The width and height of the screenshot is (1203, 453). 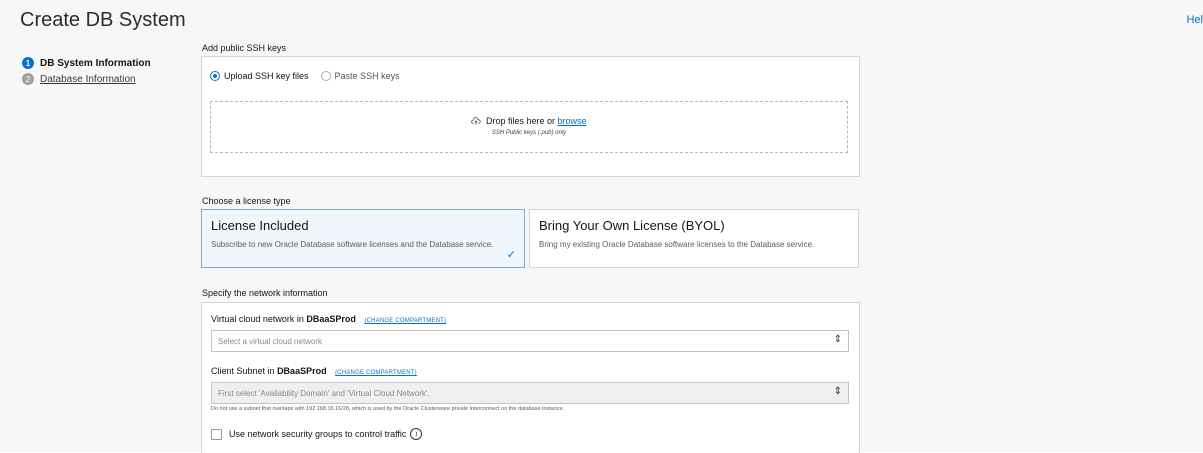 What do you see at coordinates (28, 79) in the screenshot?
I see `step-number-badge: 2` at bounding box center [28, 79].